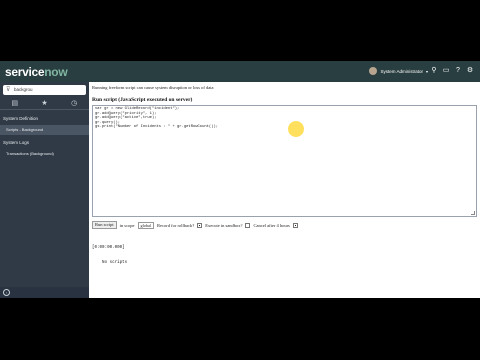 This screenshot has width=480, height=360. I want to click on navigator-footer: ‹, so click(44, 292).